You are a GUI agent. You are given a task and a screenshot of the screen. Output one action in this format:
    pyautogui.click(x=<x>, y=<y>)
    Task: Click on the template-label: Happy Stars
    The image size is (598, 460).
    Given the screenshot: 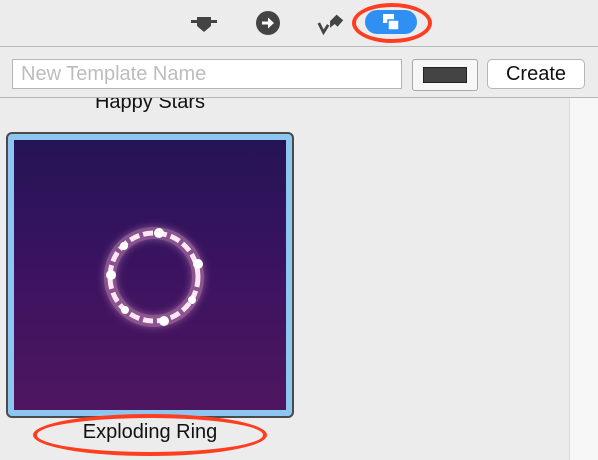 What is the action you would take?
    pyautogui.click(x=150, y=106)
    